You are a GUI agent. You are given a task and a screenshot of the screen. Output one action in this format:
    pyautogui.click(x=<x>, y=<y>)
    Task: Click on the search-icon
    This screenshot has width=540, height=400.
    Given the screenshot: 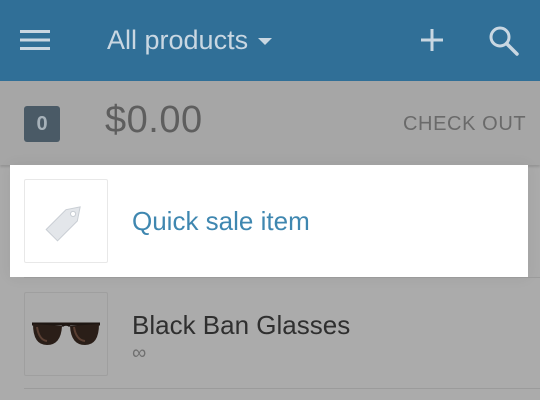 What is the action you would take?
    pyautogui.click(x=504, y=41)
    